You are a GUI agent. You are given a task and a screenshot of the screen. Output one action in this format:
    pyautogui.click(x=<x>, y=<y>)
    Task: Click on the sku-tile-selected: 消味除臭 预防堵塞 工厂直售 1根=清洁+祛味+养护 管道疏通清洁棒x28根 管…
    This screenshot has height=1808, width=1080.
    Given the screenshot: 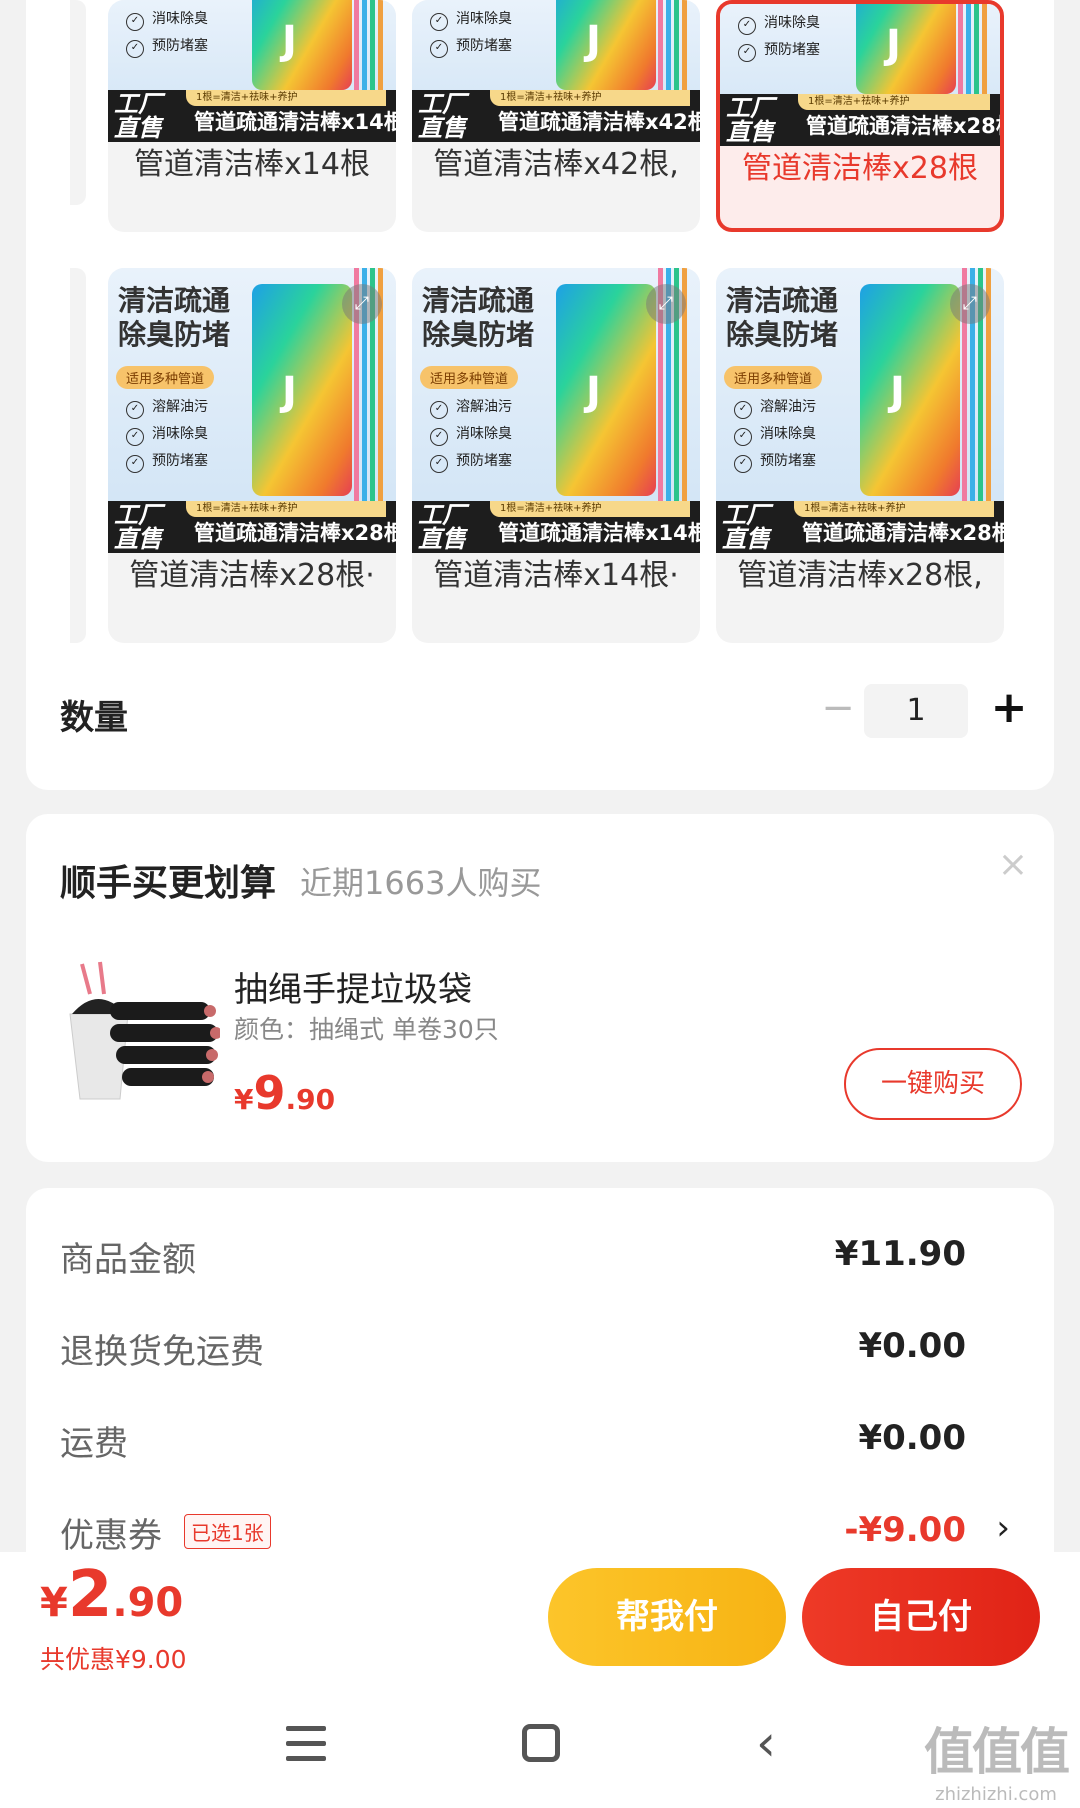 What is the action you would take?
    pyautogui.click(x=860, y=116)
    